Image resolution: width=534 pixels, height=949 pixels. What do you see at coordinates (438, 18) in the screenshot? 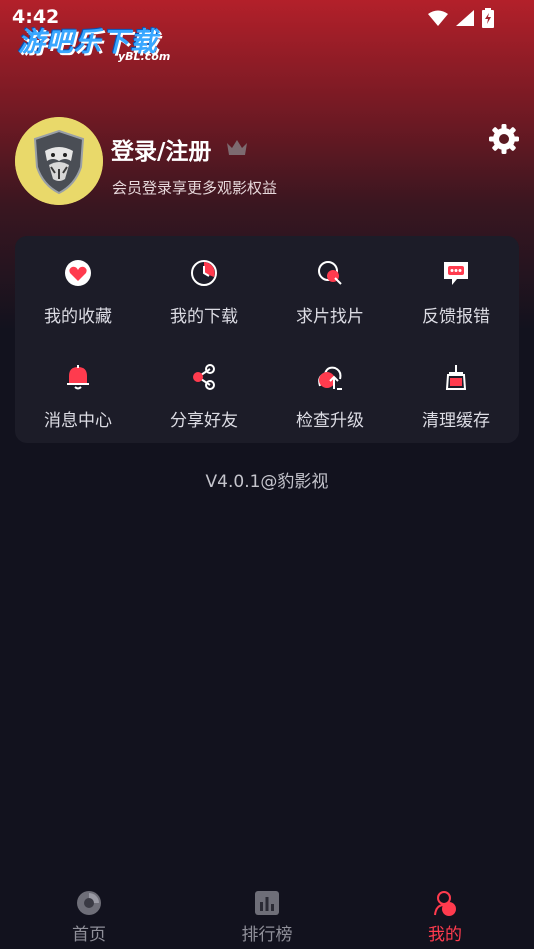
I see `wifi-icon` at bounding box center [438, 18].